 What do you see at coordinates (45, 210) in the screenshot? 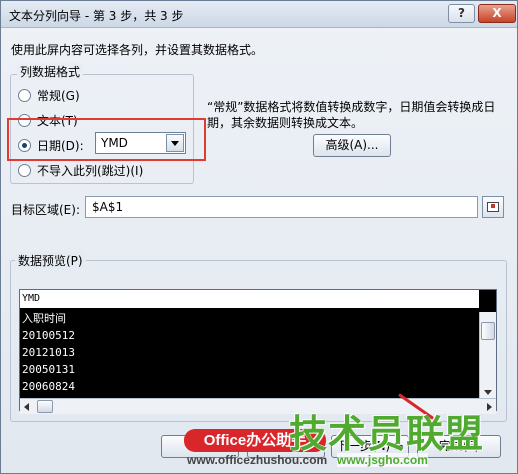
I see `destination-label: 目标区域(E):` at bounding box center [45, 210].